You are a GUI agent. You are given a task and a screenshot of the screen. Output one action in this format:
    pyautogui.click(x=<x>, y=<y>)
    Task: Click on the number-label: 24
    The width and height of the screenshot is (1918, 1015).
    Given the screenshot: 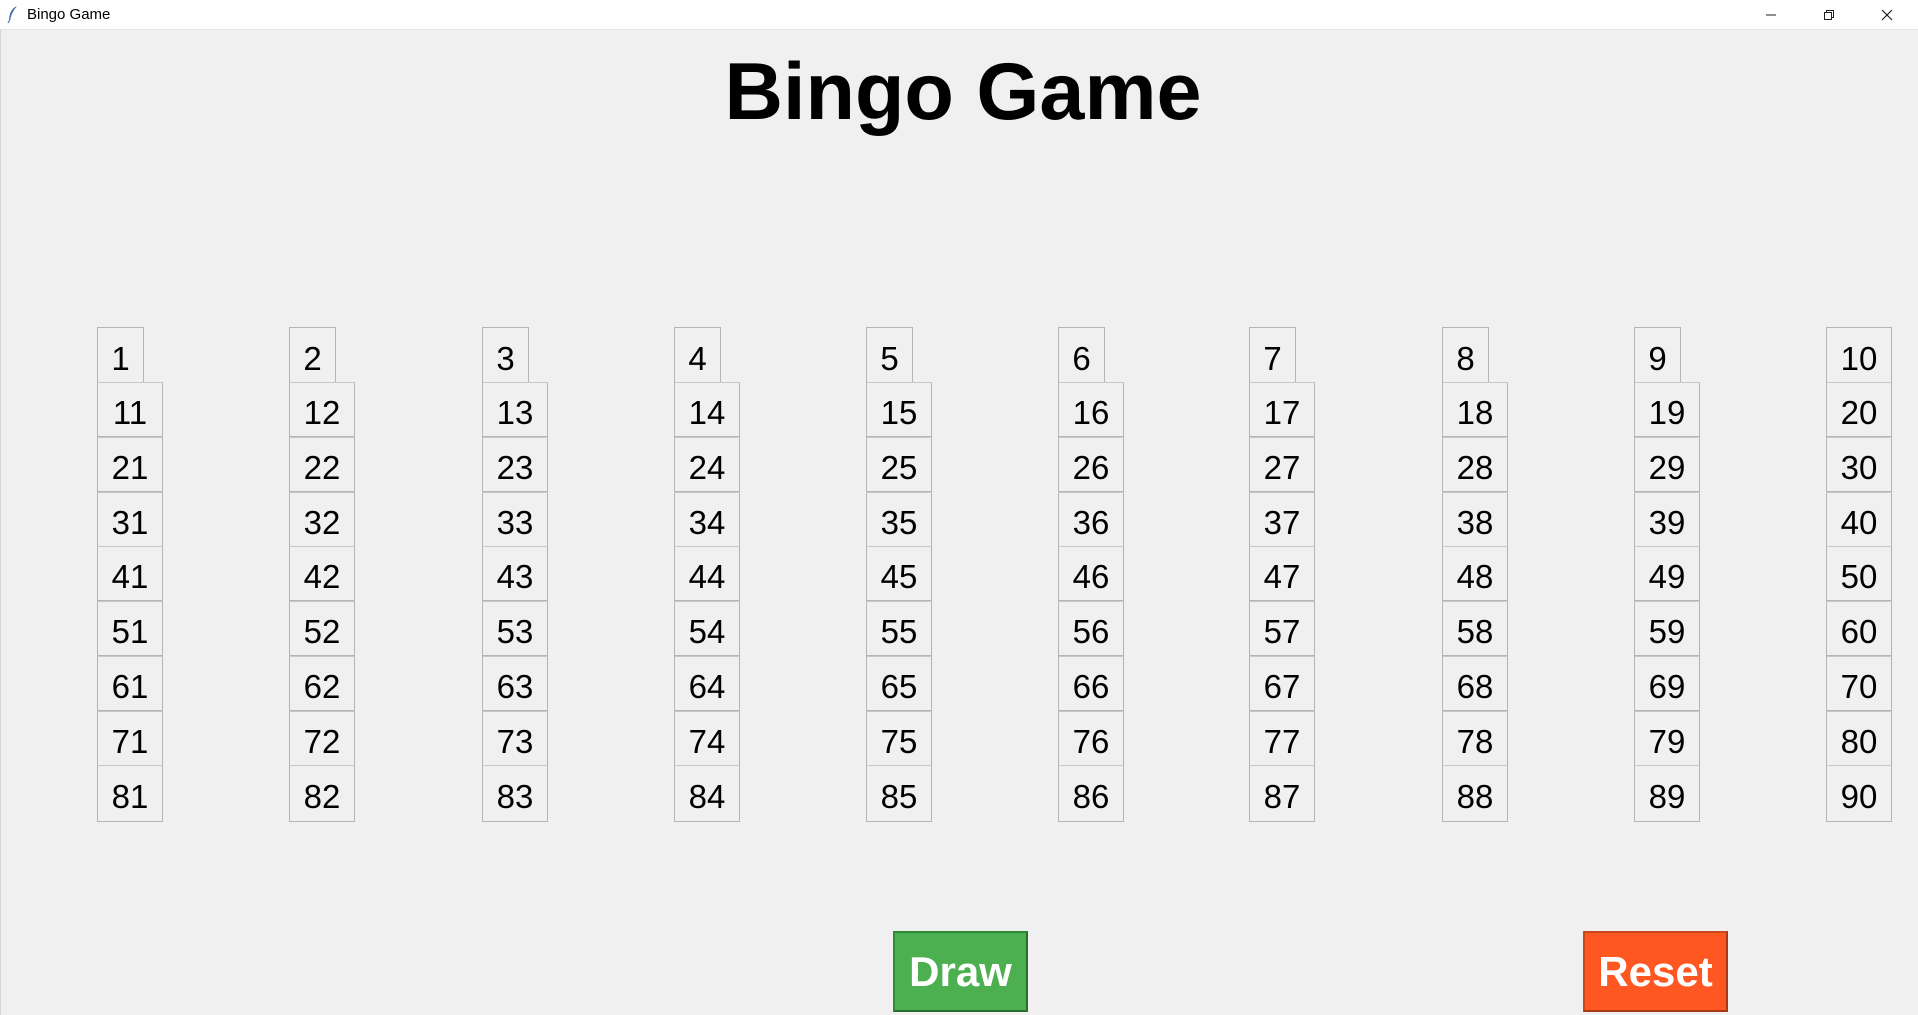 What is the action you would take?
    pyautogui.click(x=707, y=467)
    